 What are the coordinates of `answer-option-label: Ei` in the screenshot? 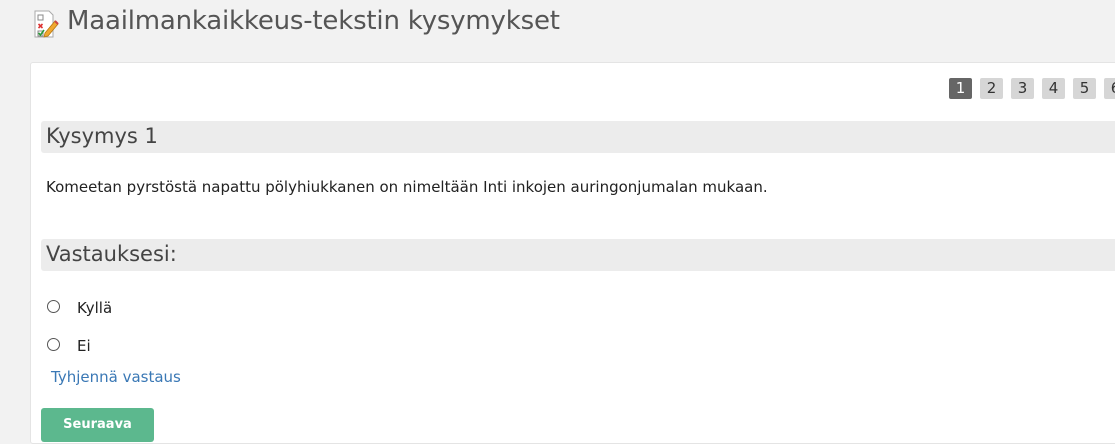 It's located at (84, 346).